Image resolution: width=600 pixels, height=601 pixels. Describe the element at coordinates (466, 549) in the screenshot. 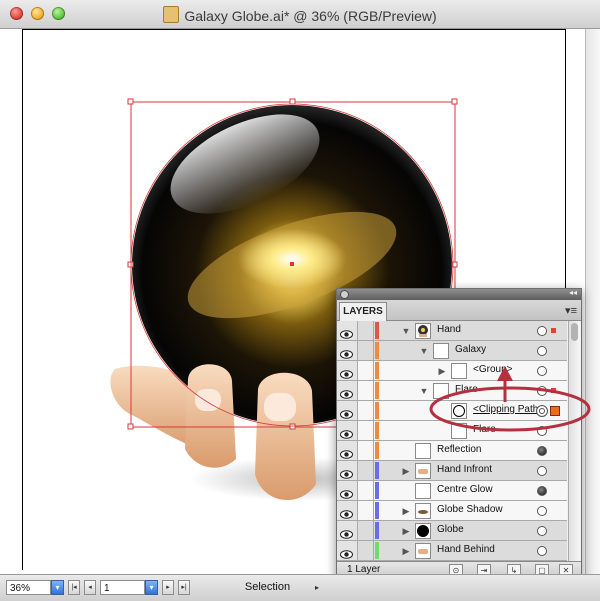

I see `layer-name: Hand Behind` at that location.